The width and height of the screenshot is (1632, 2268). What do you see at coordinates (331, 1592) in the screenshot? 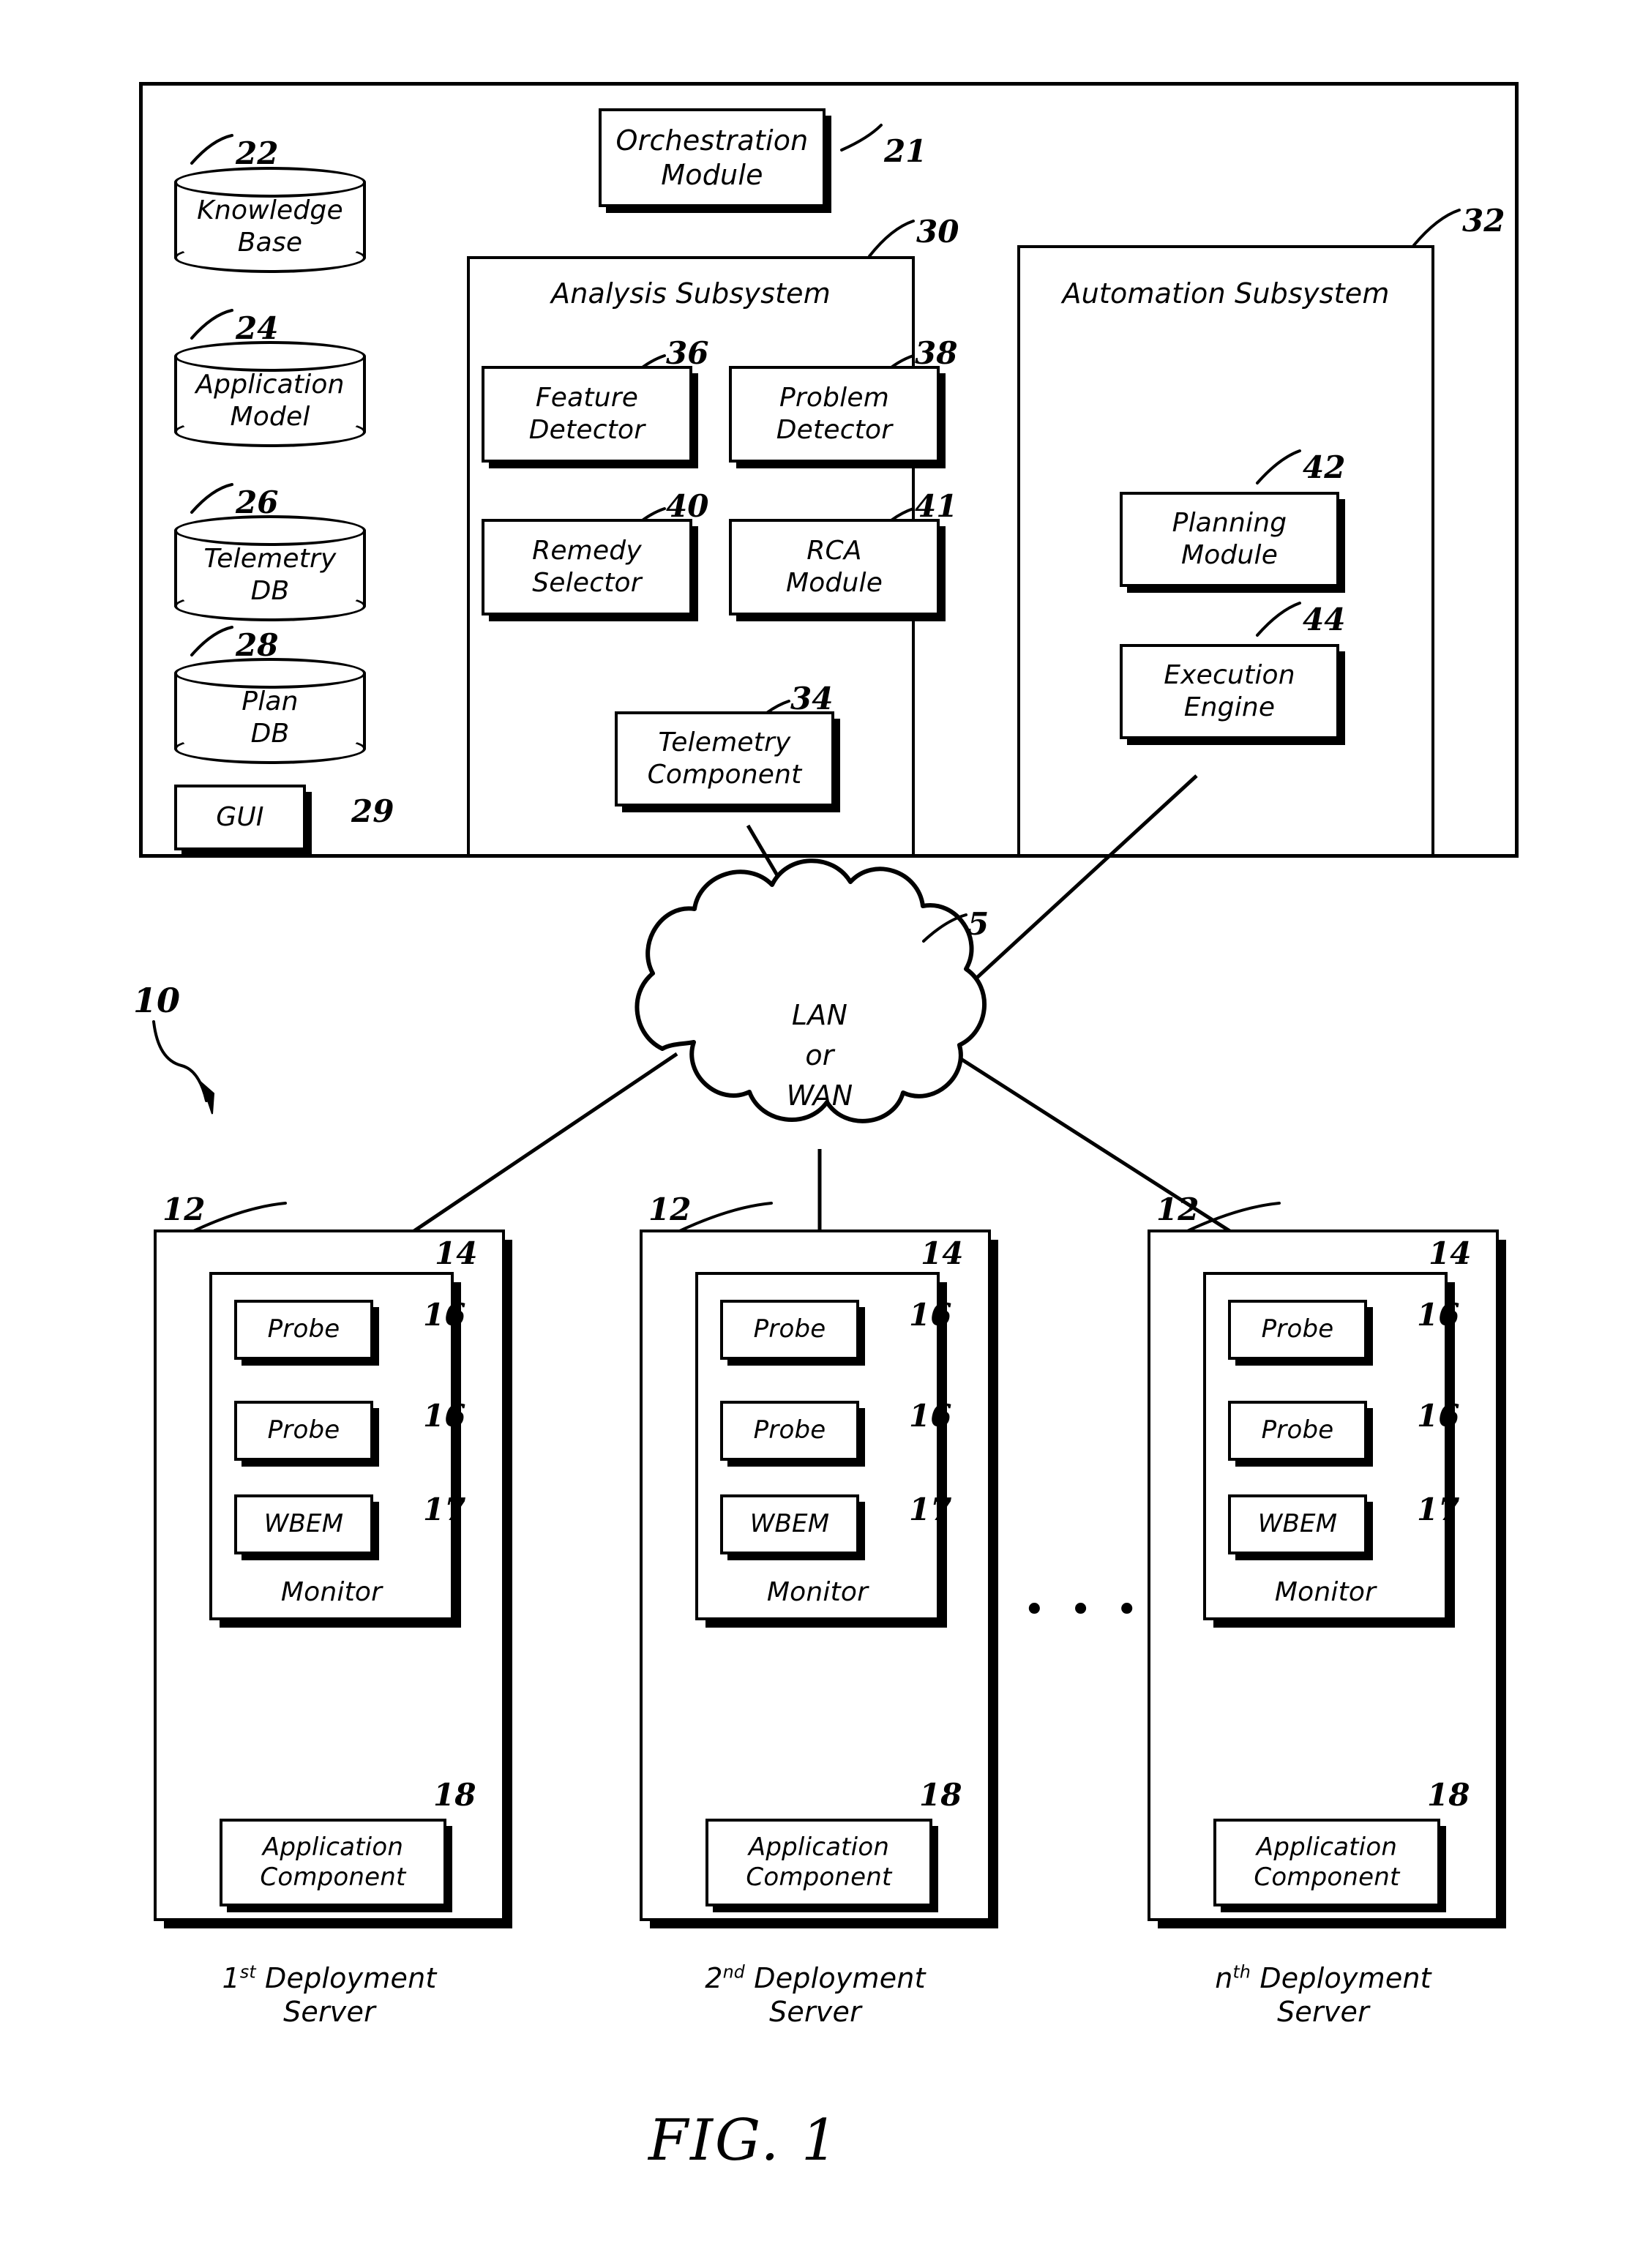
I see `monitor-1-label: Monitor` at bounding box center [331, 1592].